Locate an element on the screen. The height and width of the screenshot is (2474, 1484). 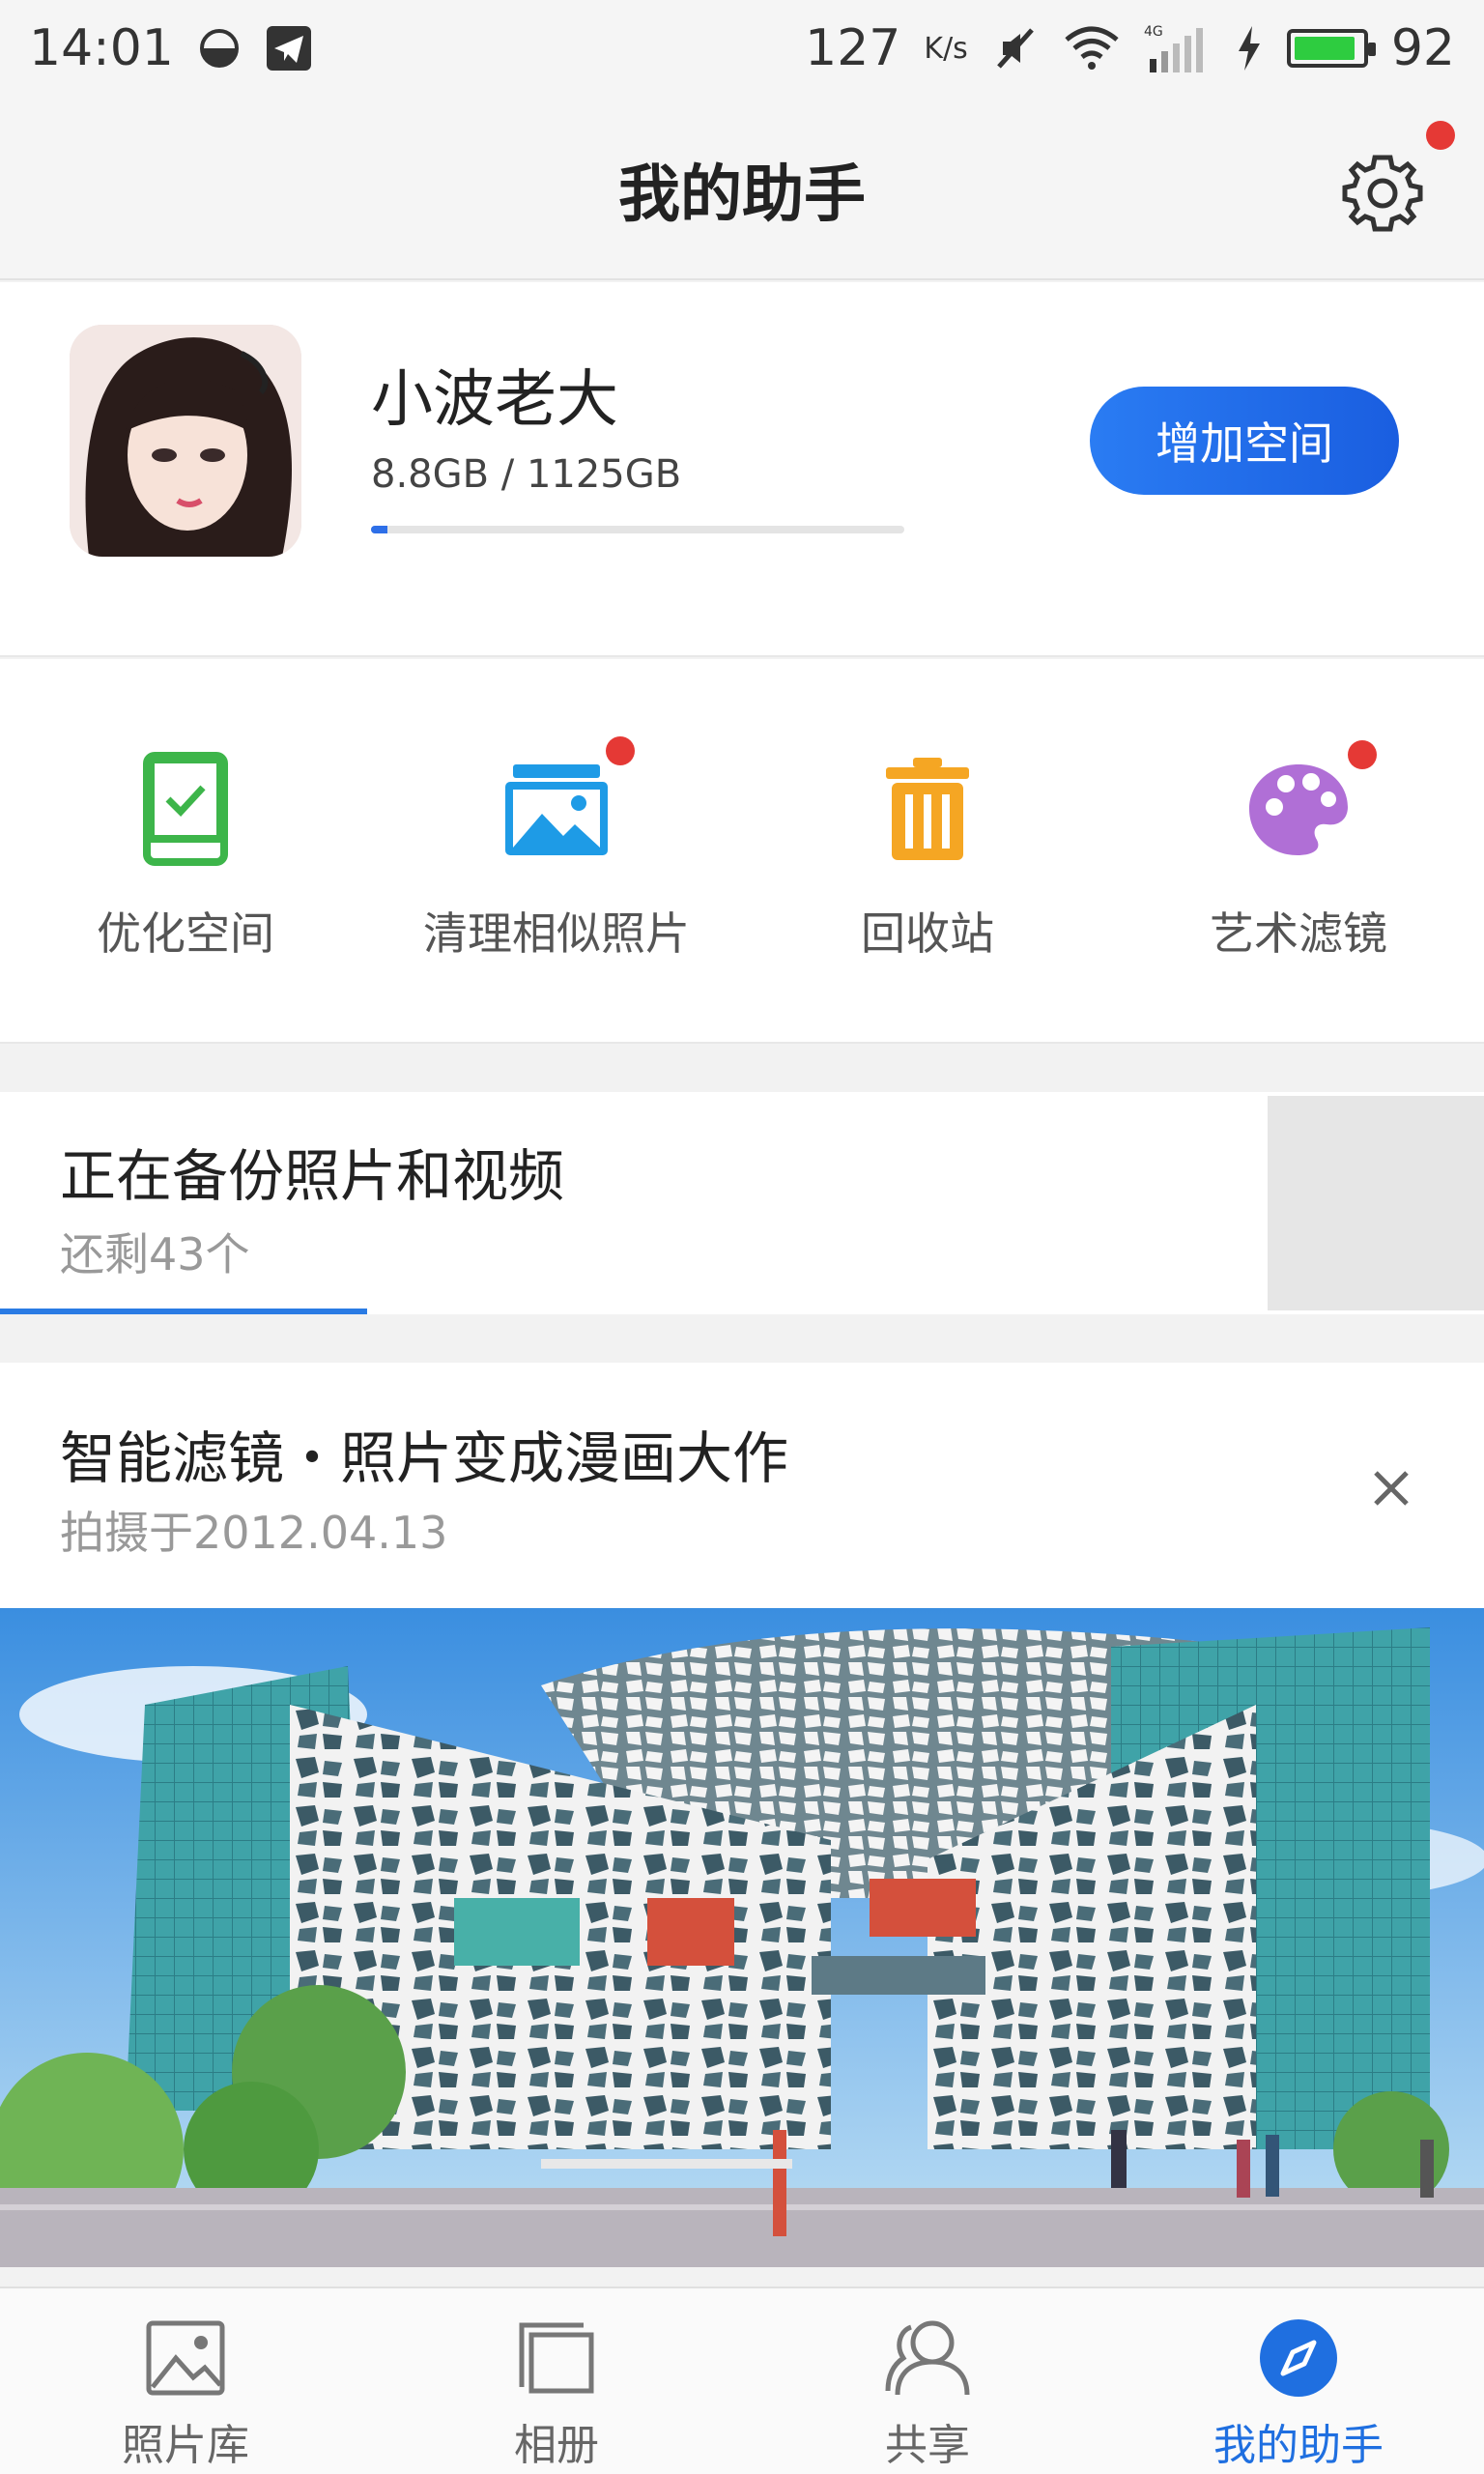
backup-thumbnail is located at coordinates (1376, 1203).